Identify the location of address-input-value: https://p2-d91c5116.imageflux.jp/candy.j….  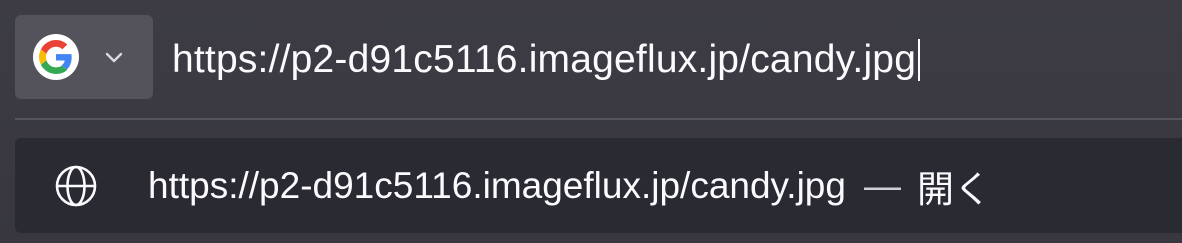
(544, 59).